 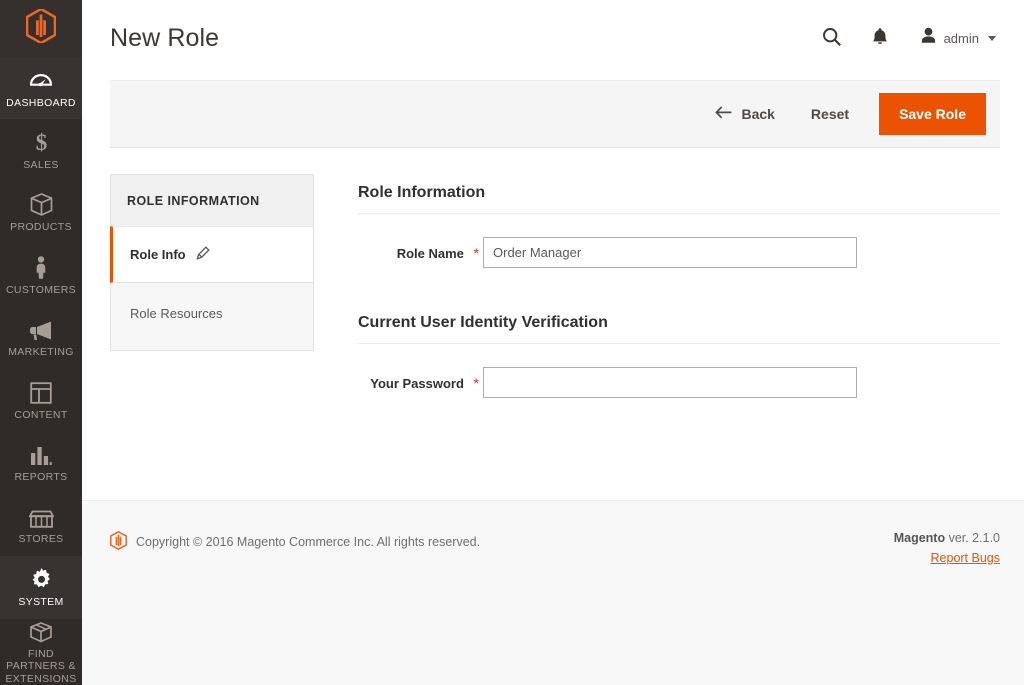 What do you see at coordinates (965, 558) in the screenshot?
I see `report-bugs-link: Report Bugs` at bounding box center [965, 558].